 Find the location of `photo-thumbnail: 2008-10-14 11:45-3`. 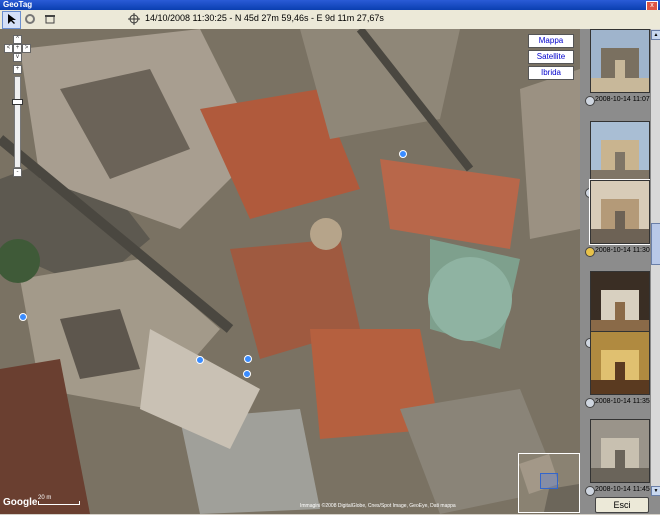

photo-thumbnail: 2008-10-14 11:45-3 is located at coordinates (620, 457).